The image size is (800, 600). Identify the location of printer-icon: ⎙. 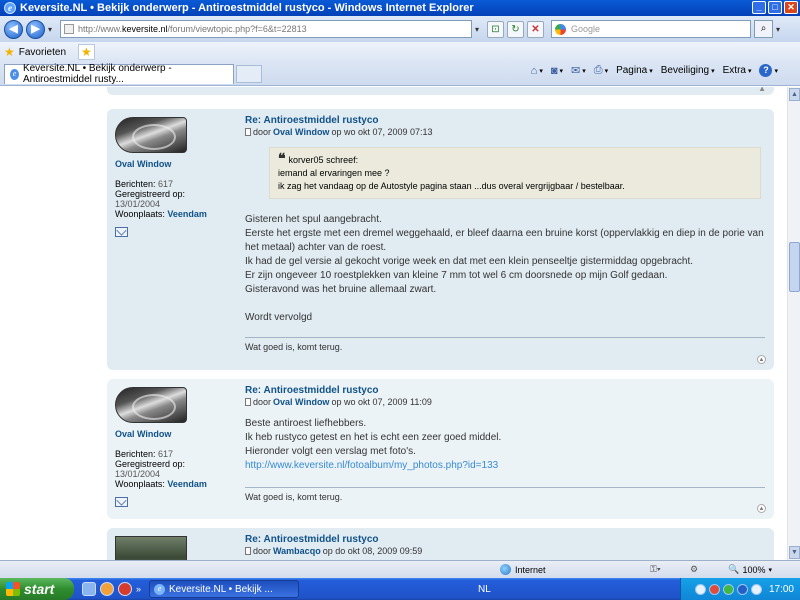
(598, 70).